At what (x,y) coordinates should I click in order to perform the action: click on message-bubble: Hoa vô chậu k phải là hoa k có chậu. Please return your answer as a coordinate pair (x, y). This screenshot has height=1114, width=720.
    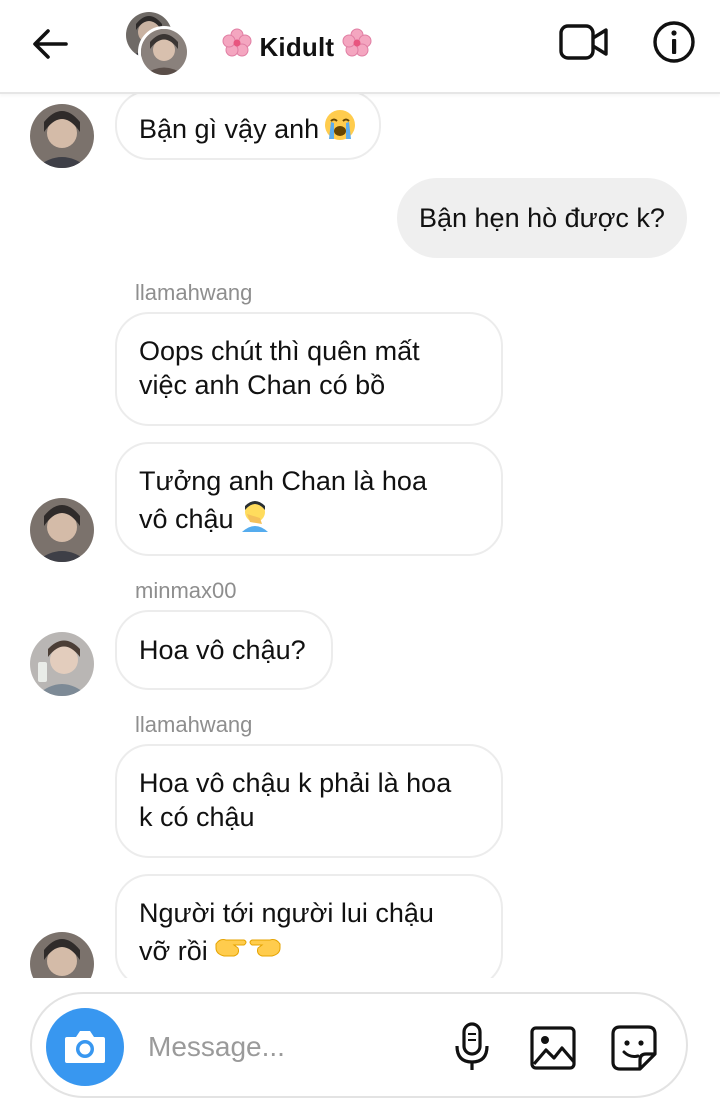
    Looking at the image, I should click on (309, 801).